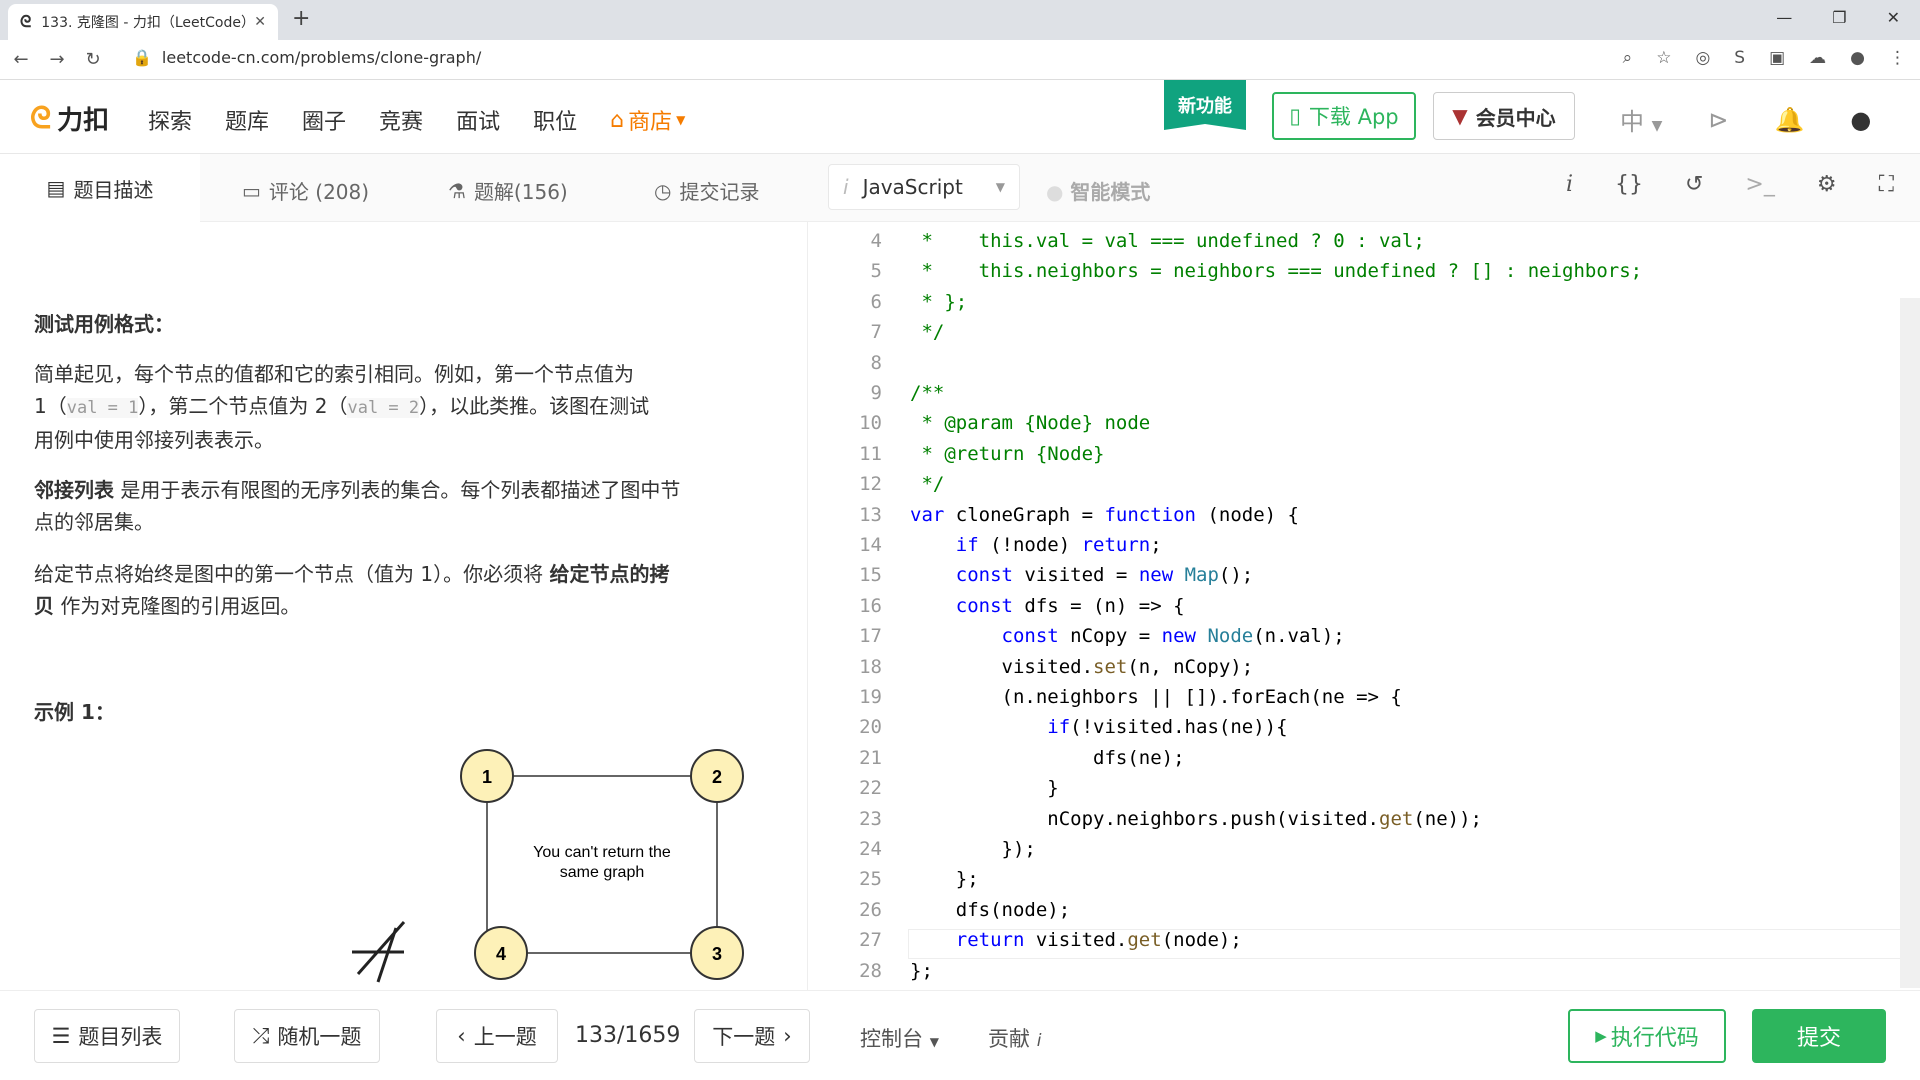 The image size is (1920, 1080). Describe the element at coordinates (478, 120) in the screenshot. I see `nav-interview: 面试` at that location.